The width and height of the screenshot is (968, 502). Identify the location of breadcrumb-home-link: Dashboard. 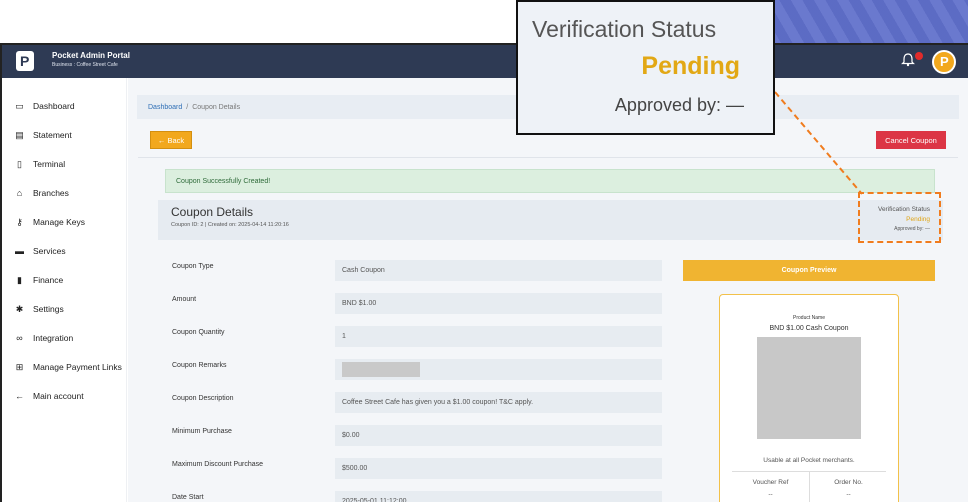
(165, 107).